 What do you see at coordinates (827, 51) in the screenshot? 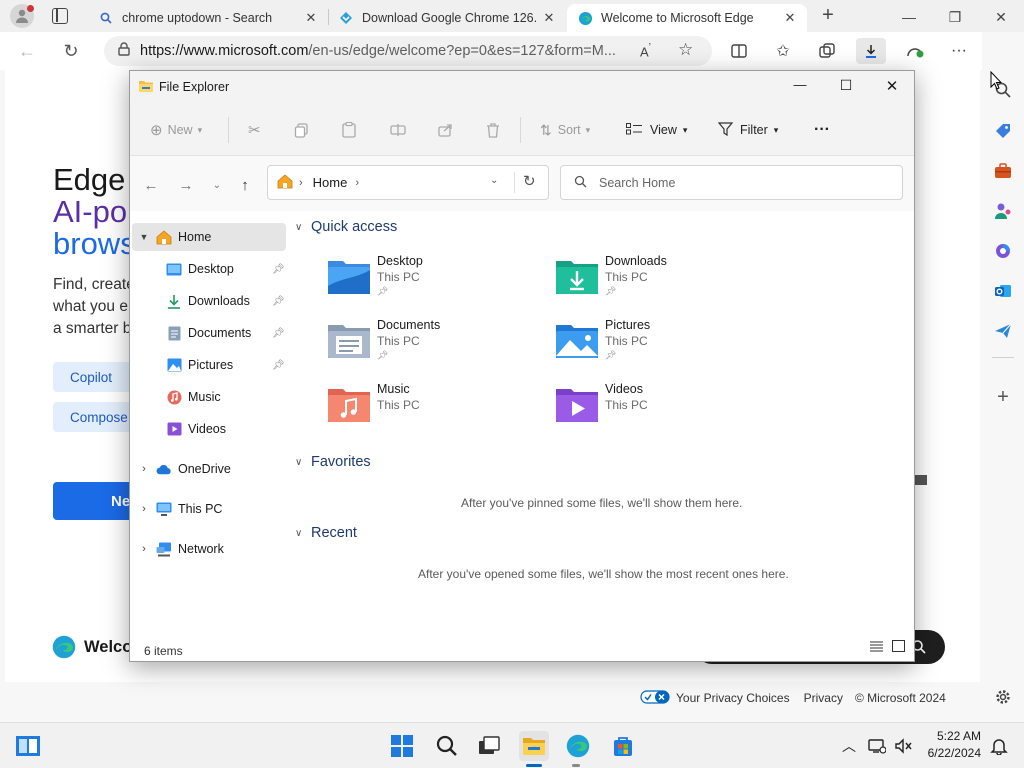
I see `collections-icon` at bounding box center [827, 51].